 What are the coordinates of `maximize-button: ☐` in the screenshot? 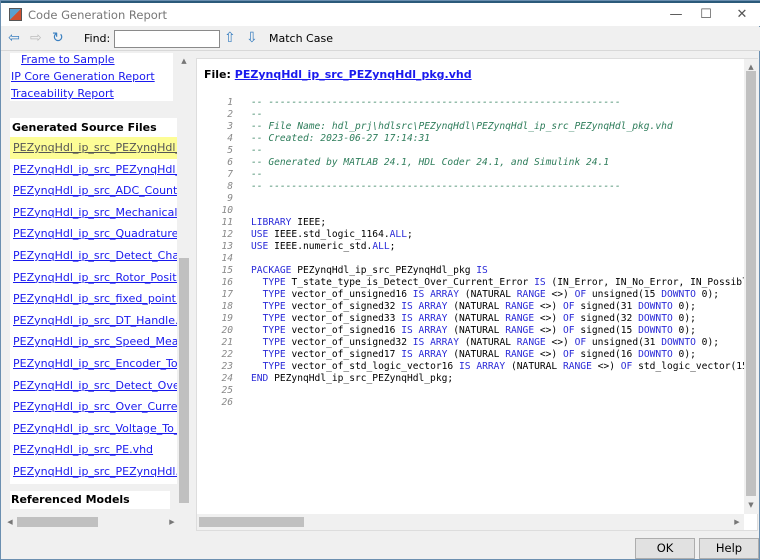 It's located at (706, 15).